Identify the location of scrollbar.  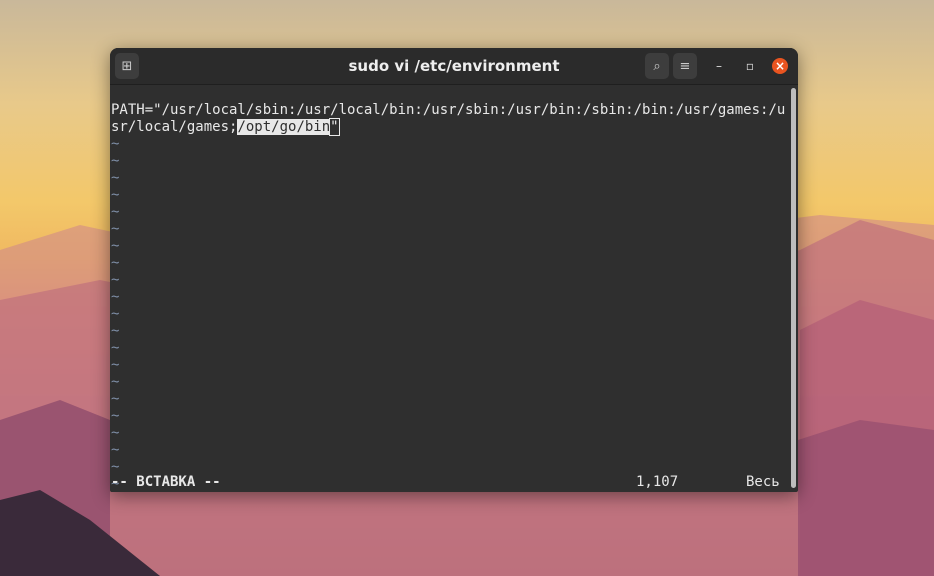
(793, 288).